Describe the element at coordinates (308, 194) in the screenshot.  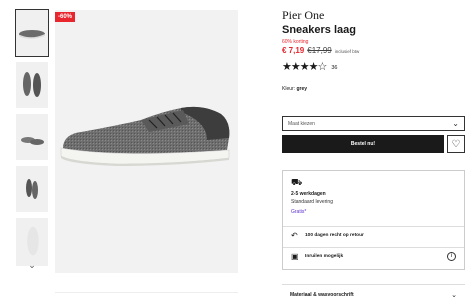
I see `delivery-days: 2-5 werkdagen` at that location.